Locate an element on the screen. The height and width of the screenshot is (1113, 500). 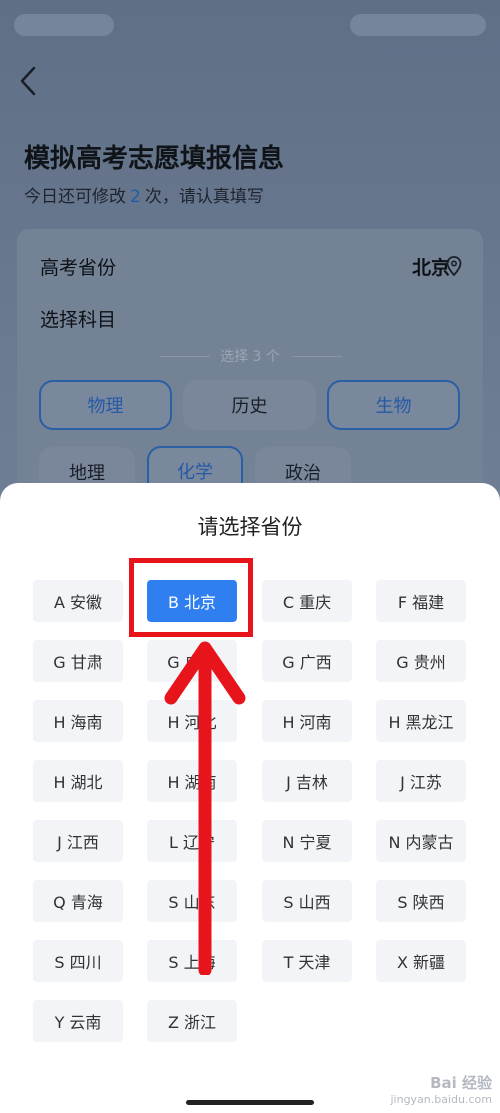
location-pin-icon is located at coordinates (454, 266).